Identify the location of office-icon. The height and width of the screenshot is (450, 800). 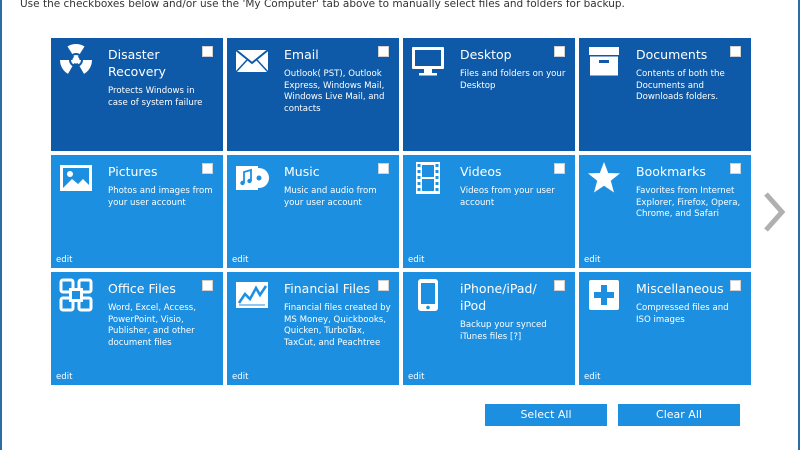
(76, 295).